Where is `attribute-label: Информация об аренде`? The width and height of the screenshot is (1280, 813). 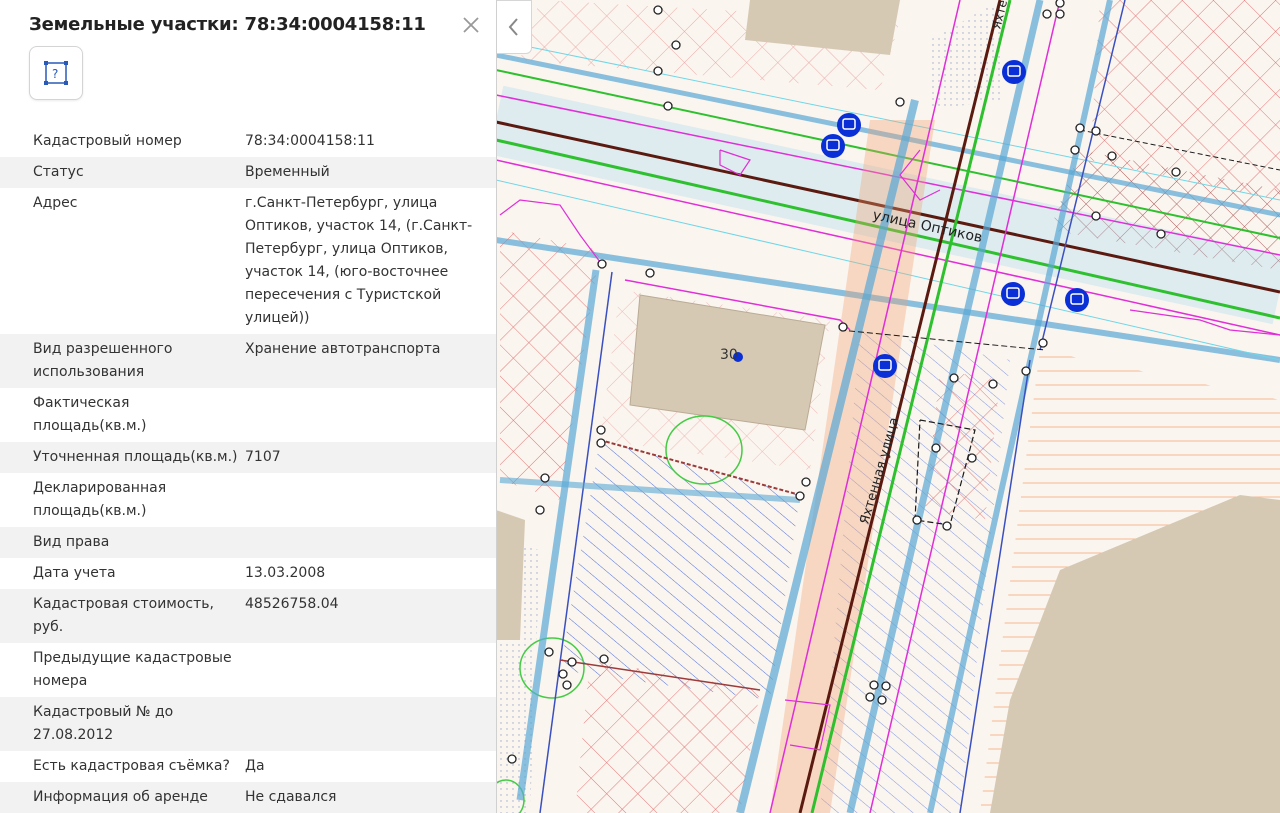
attribute-label: Информация об аренде is located at coordinates (120, 797).